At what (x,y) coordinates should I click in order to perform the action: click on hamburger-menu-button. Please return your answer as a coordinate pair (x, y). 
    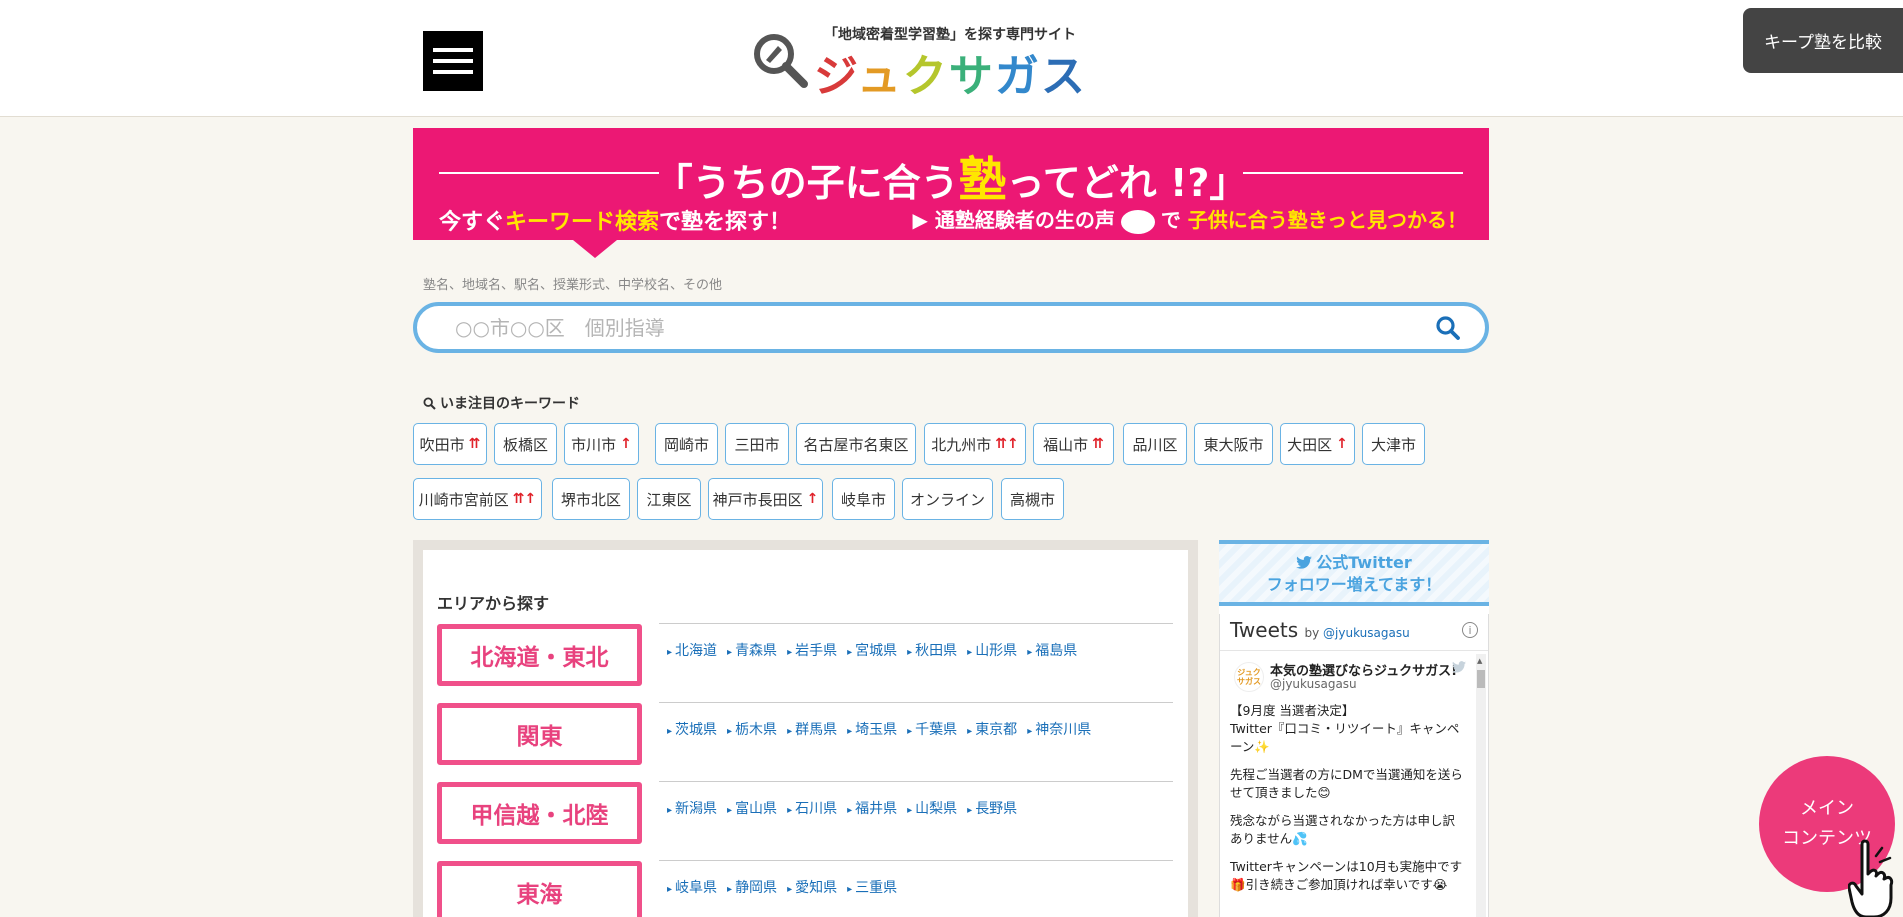
    Looking at the image, I should click on (453, 61).